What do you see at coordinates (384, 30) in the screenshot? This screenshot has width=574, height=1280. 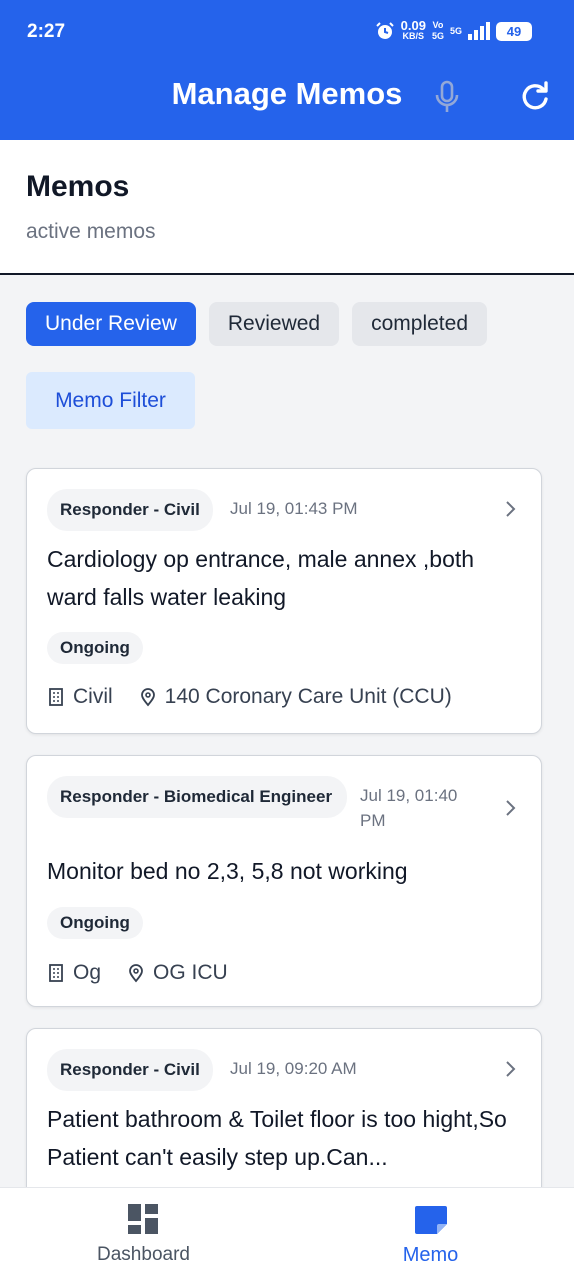 I see `alarm-icon` at bounding box center [384, 30].